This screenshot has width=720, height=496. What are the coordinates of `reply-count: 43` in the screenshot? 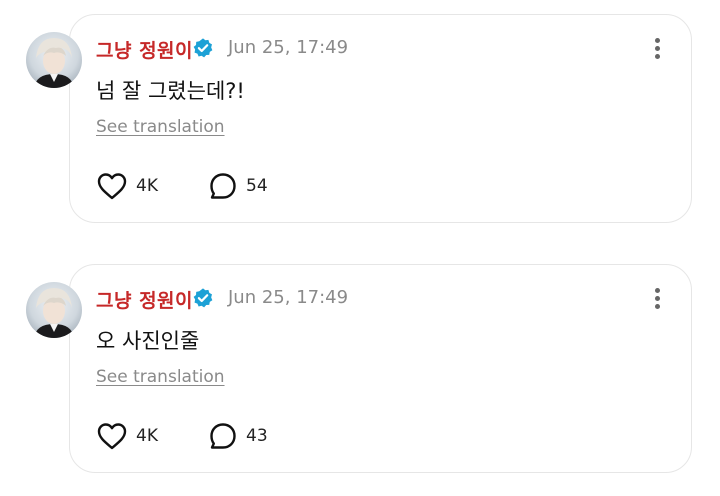 It's located at (257, 436).